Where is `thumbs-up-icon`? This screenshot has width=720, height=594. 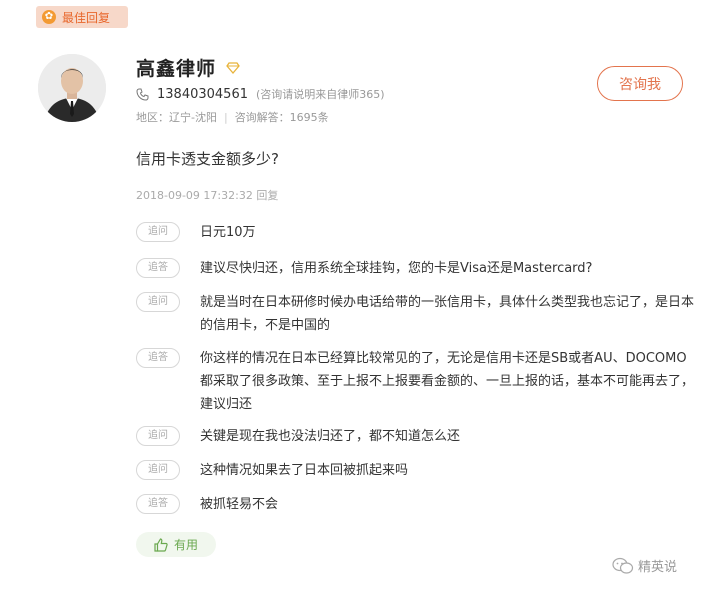 thumbs-up-icon is located at coordinates (161, 544).